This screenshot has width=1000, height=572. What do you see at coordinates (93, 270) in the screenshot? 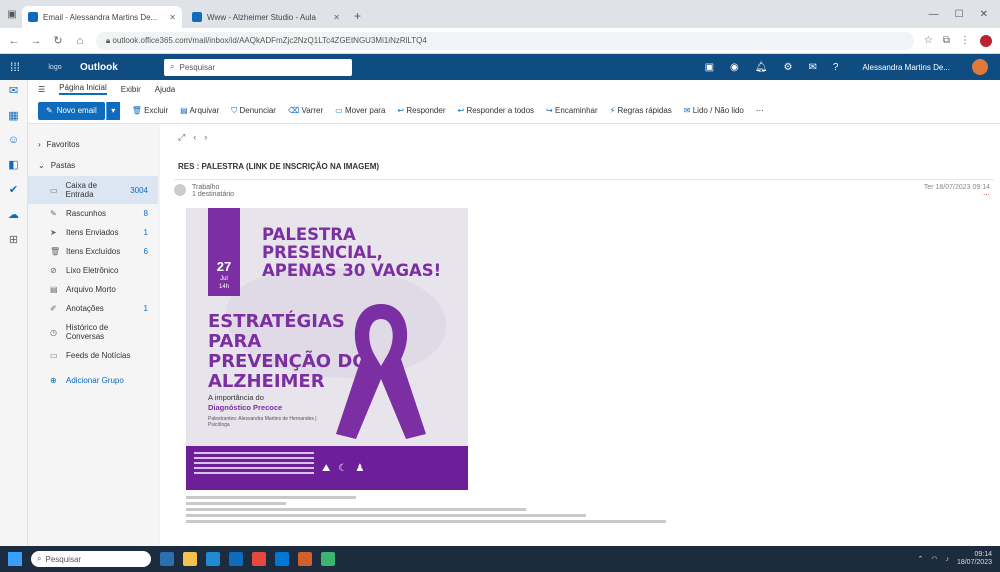
I see `folder-item-junk: ⊘ Lixo Eletrônico` at bounding box center [93, 270].